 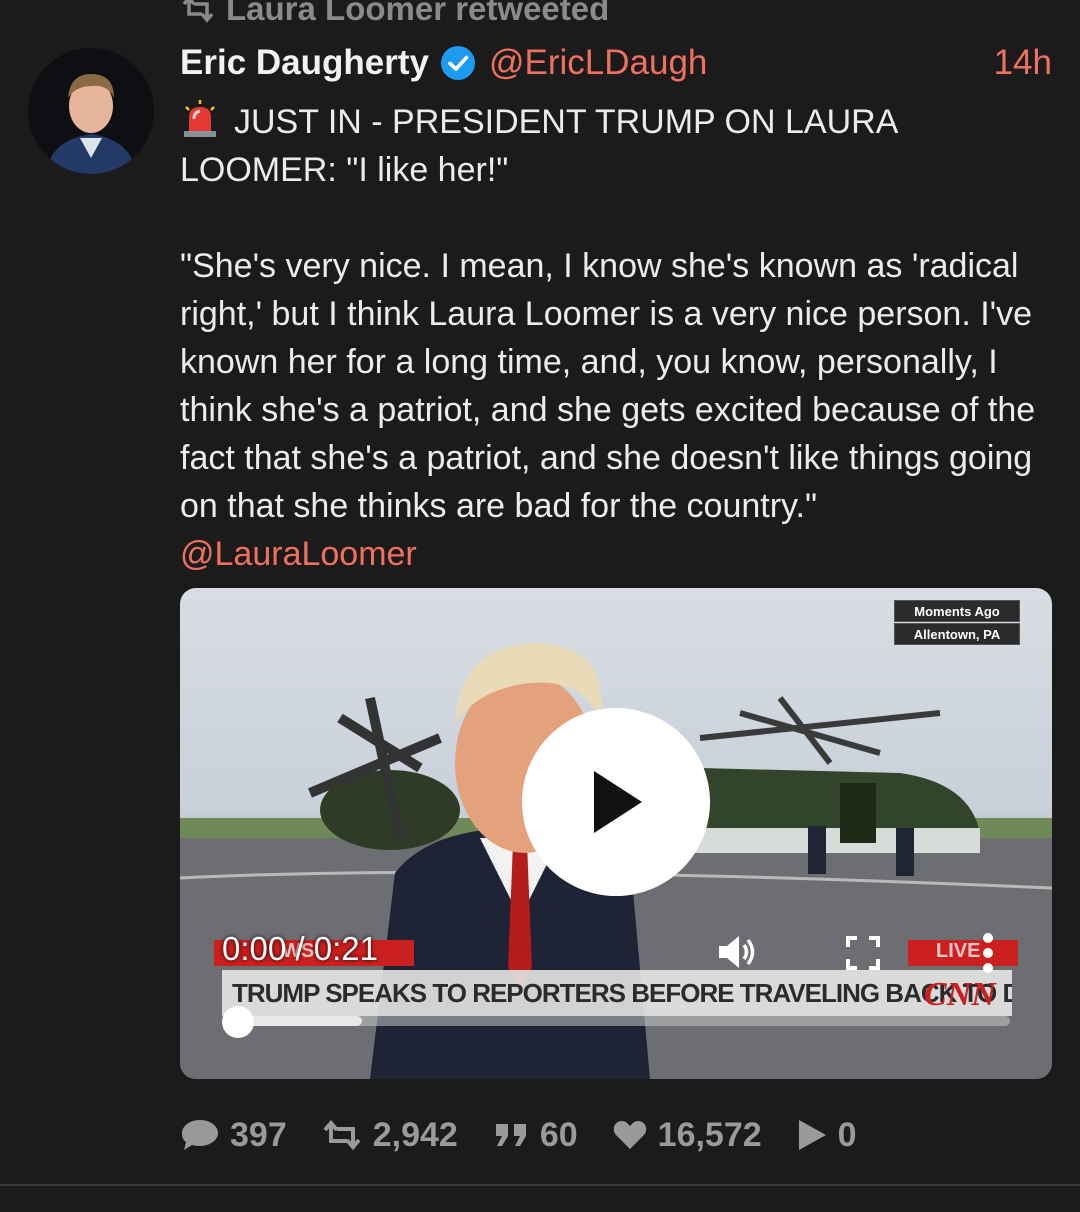 I want to click on author-name: Eric Daugherty, so click(x=304, y=63).